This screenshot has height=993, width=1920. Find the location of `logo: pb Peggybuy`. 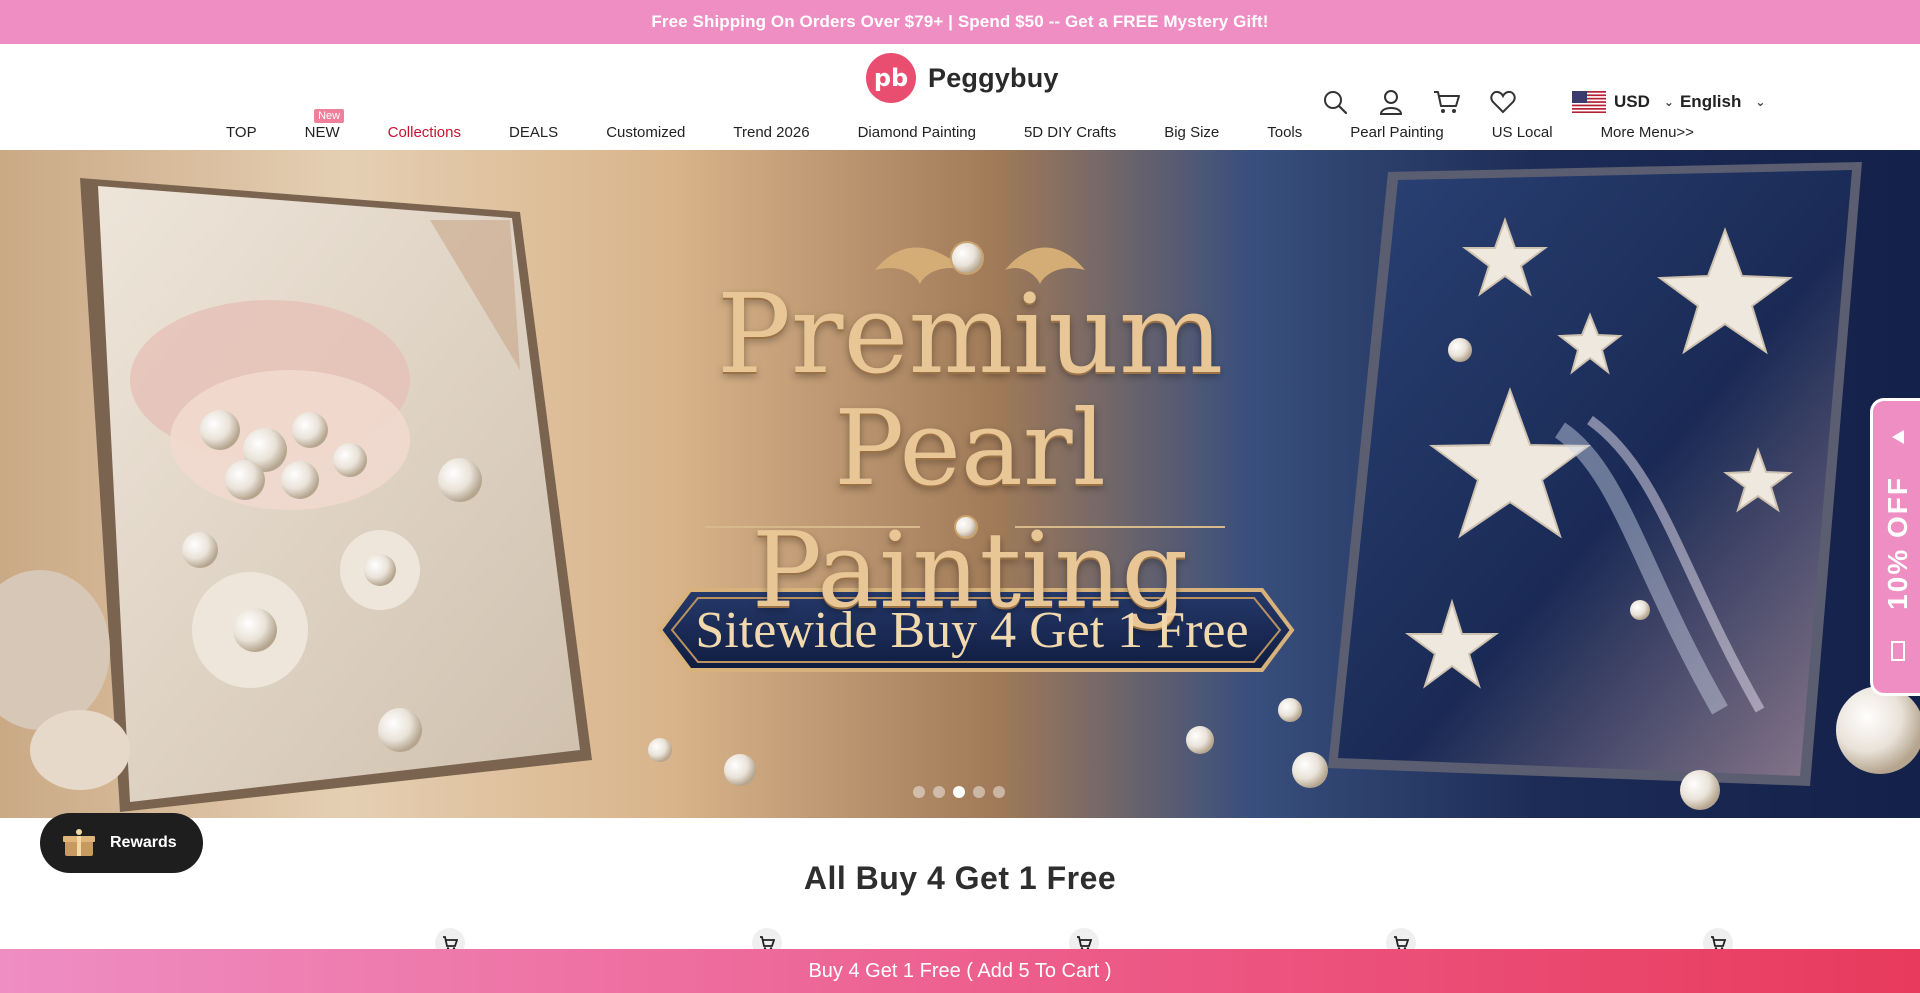

logo: pb Peggybuy is located at coordinates (962, 78).